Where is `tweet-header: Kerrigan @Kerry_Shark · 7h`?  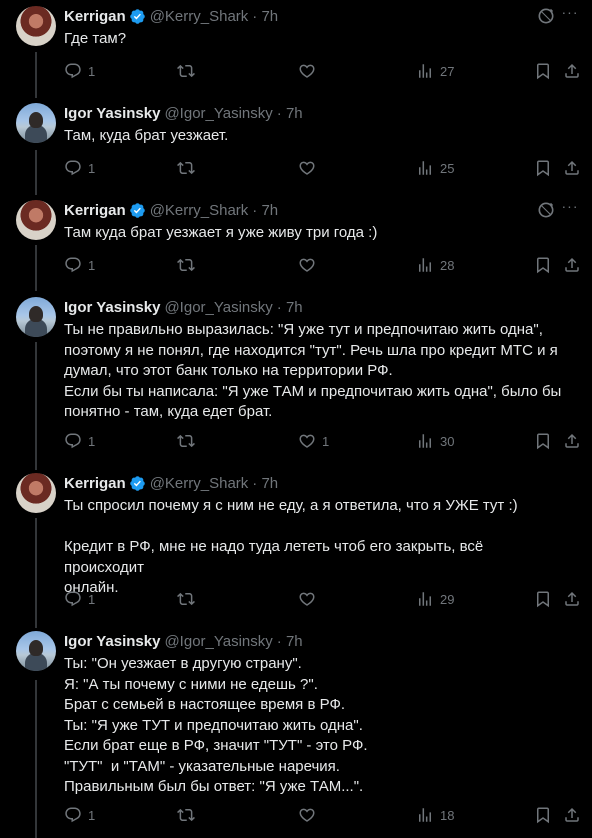
tweet-header: Kerrigan @Kerry_Shark · 7h is located at coordinates (171, 483).